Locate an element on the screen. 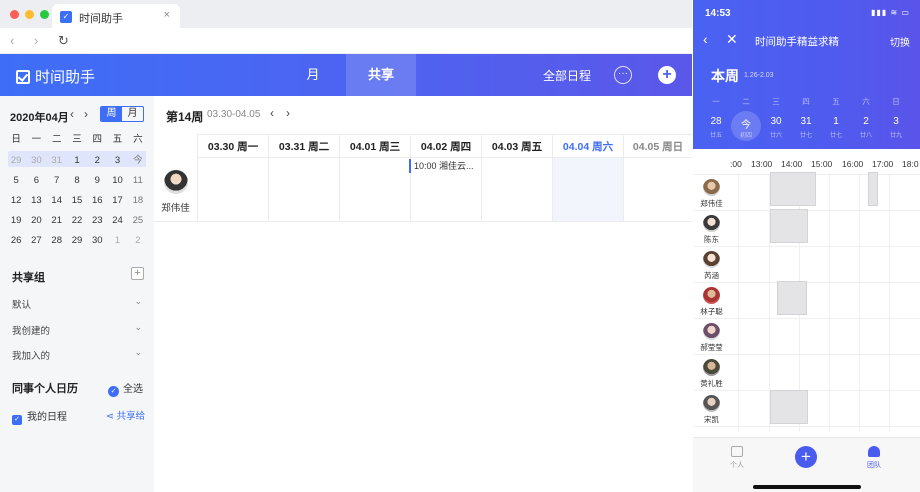  minimize-window-button is located at coordinates (29, 14).